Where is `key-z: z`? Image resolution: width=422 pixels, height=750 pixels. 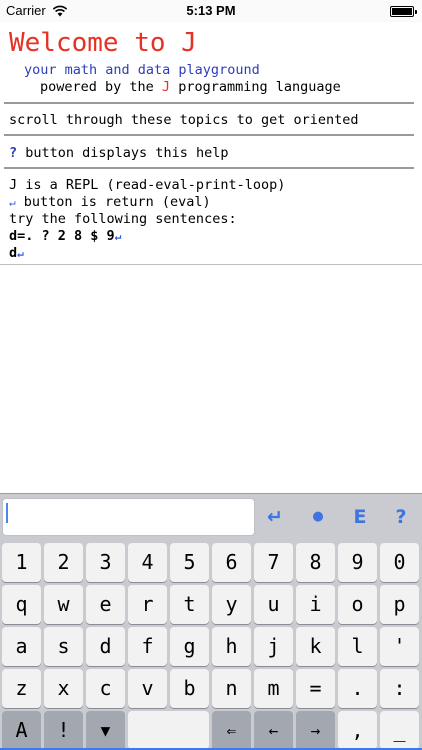 key-z: z is located at coordinates (21, 688).